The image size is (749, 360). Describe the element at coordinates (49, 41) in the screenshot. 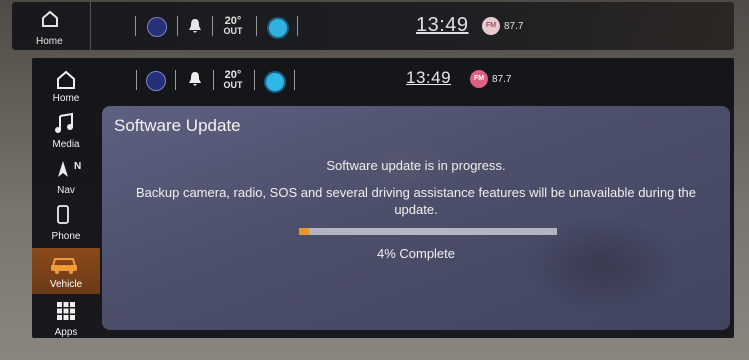

I see `reflection-home-label: Home` at that location.